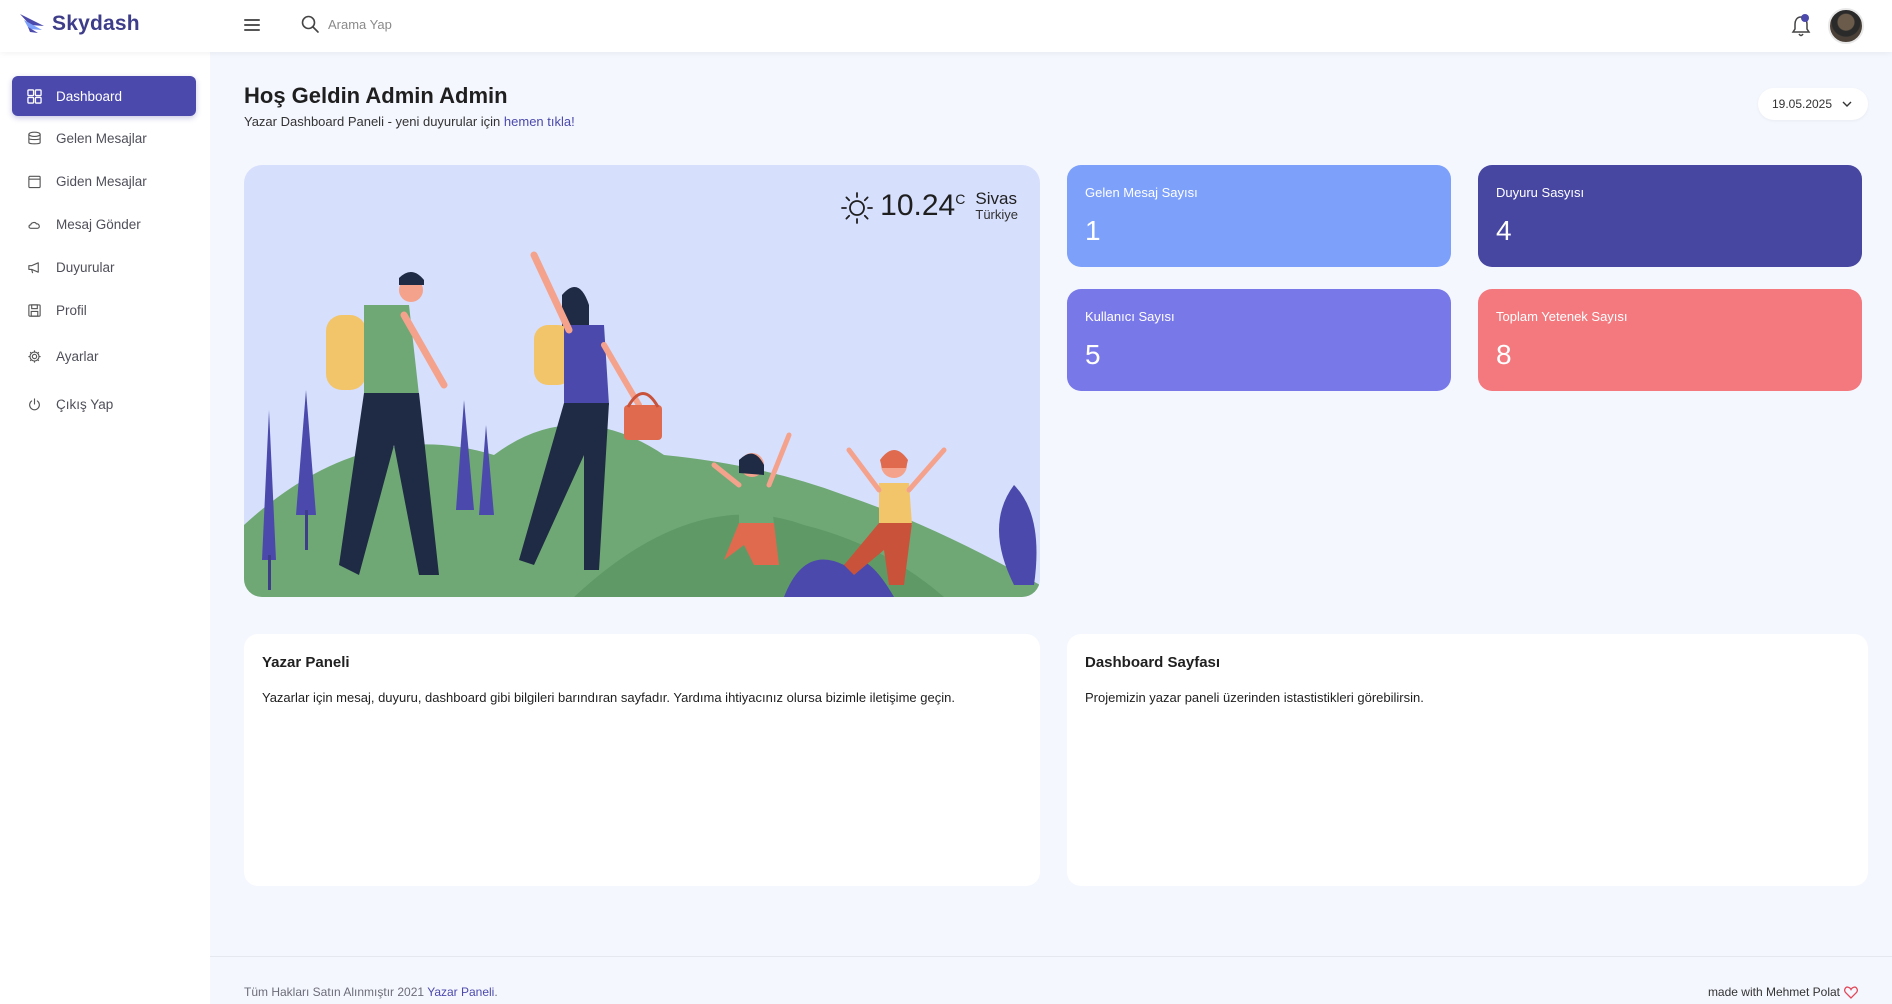 Image resolution: width=1892 pixels, height=1004 pixels. Describe the element at coordinates (1093, 230) in the screenshot. I see `stat-value: 1` at that location.